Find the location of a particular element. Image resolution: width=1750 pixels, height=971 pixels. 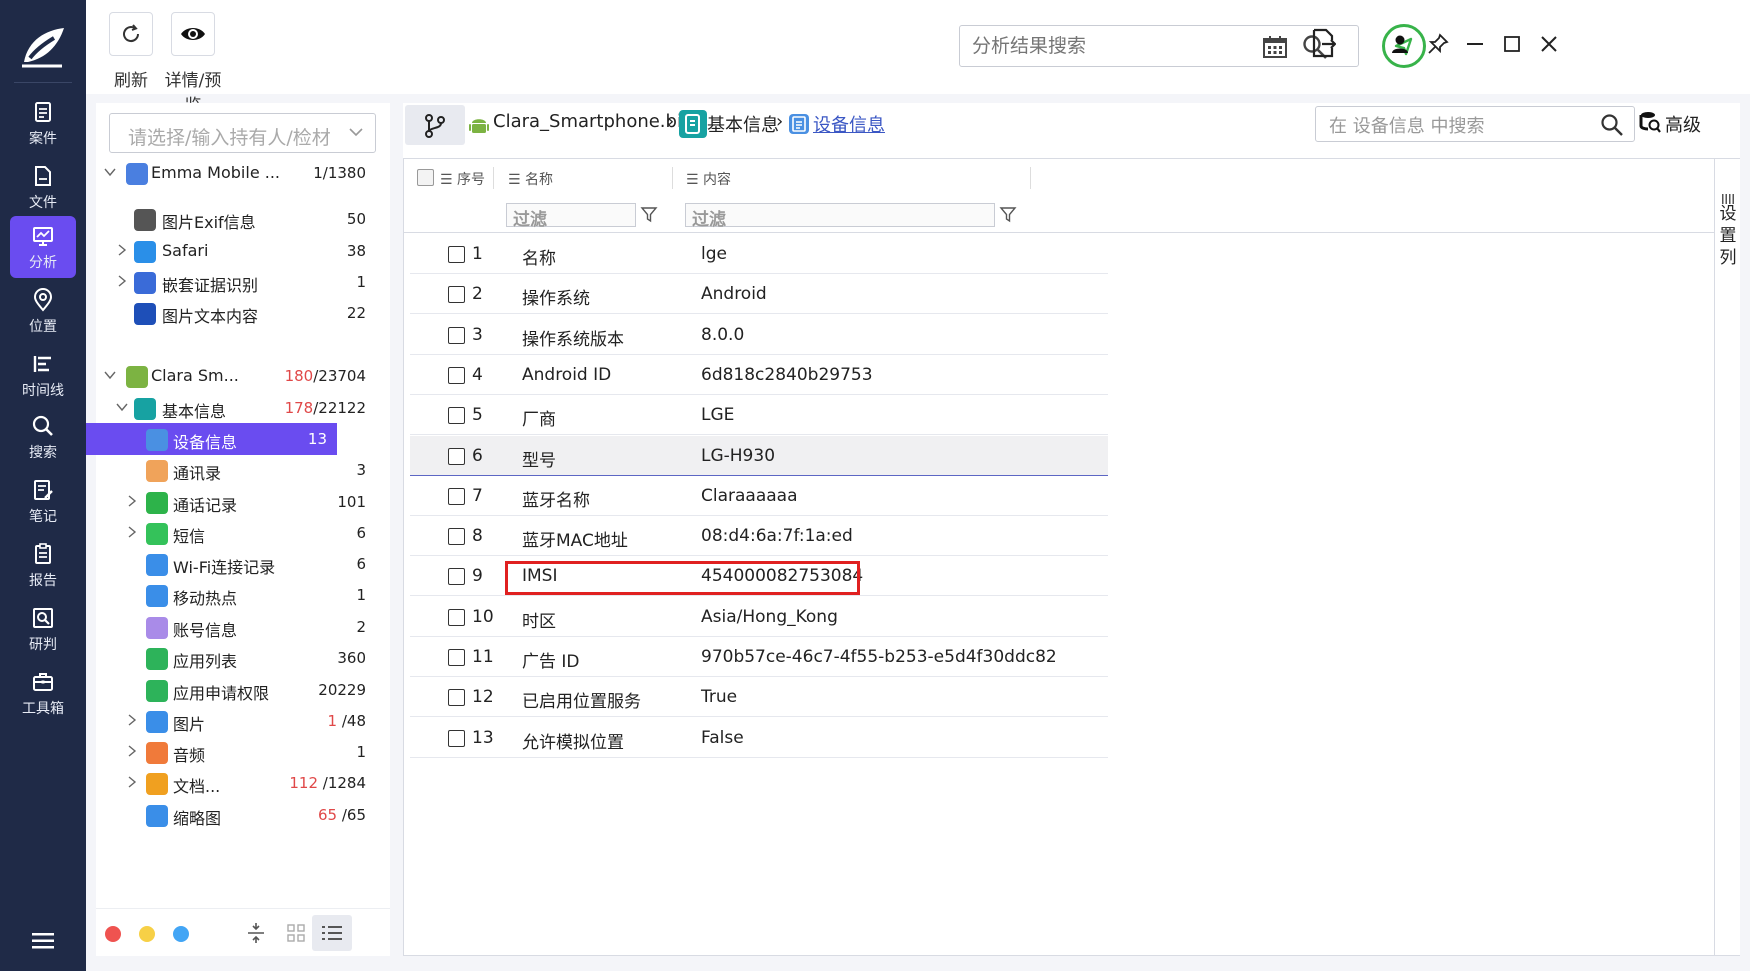

branch-button is located at coordinates (435, 125).